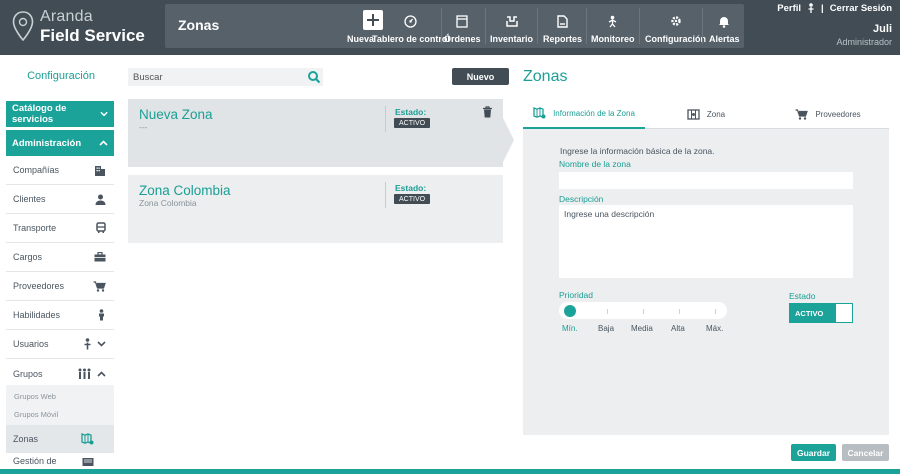  I want to click on bus-icon, so click(101, 227).